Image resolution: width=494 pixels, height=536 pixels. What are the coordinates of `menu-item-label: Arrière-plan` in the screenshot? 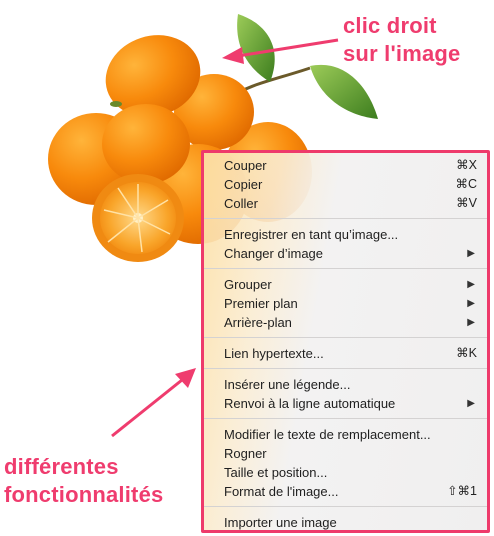 It's located at (258, 322).